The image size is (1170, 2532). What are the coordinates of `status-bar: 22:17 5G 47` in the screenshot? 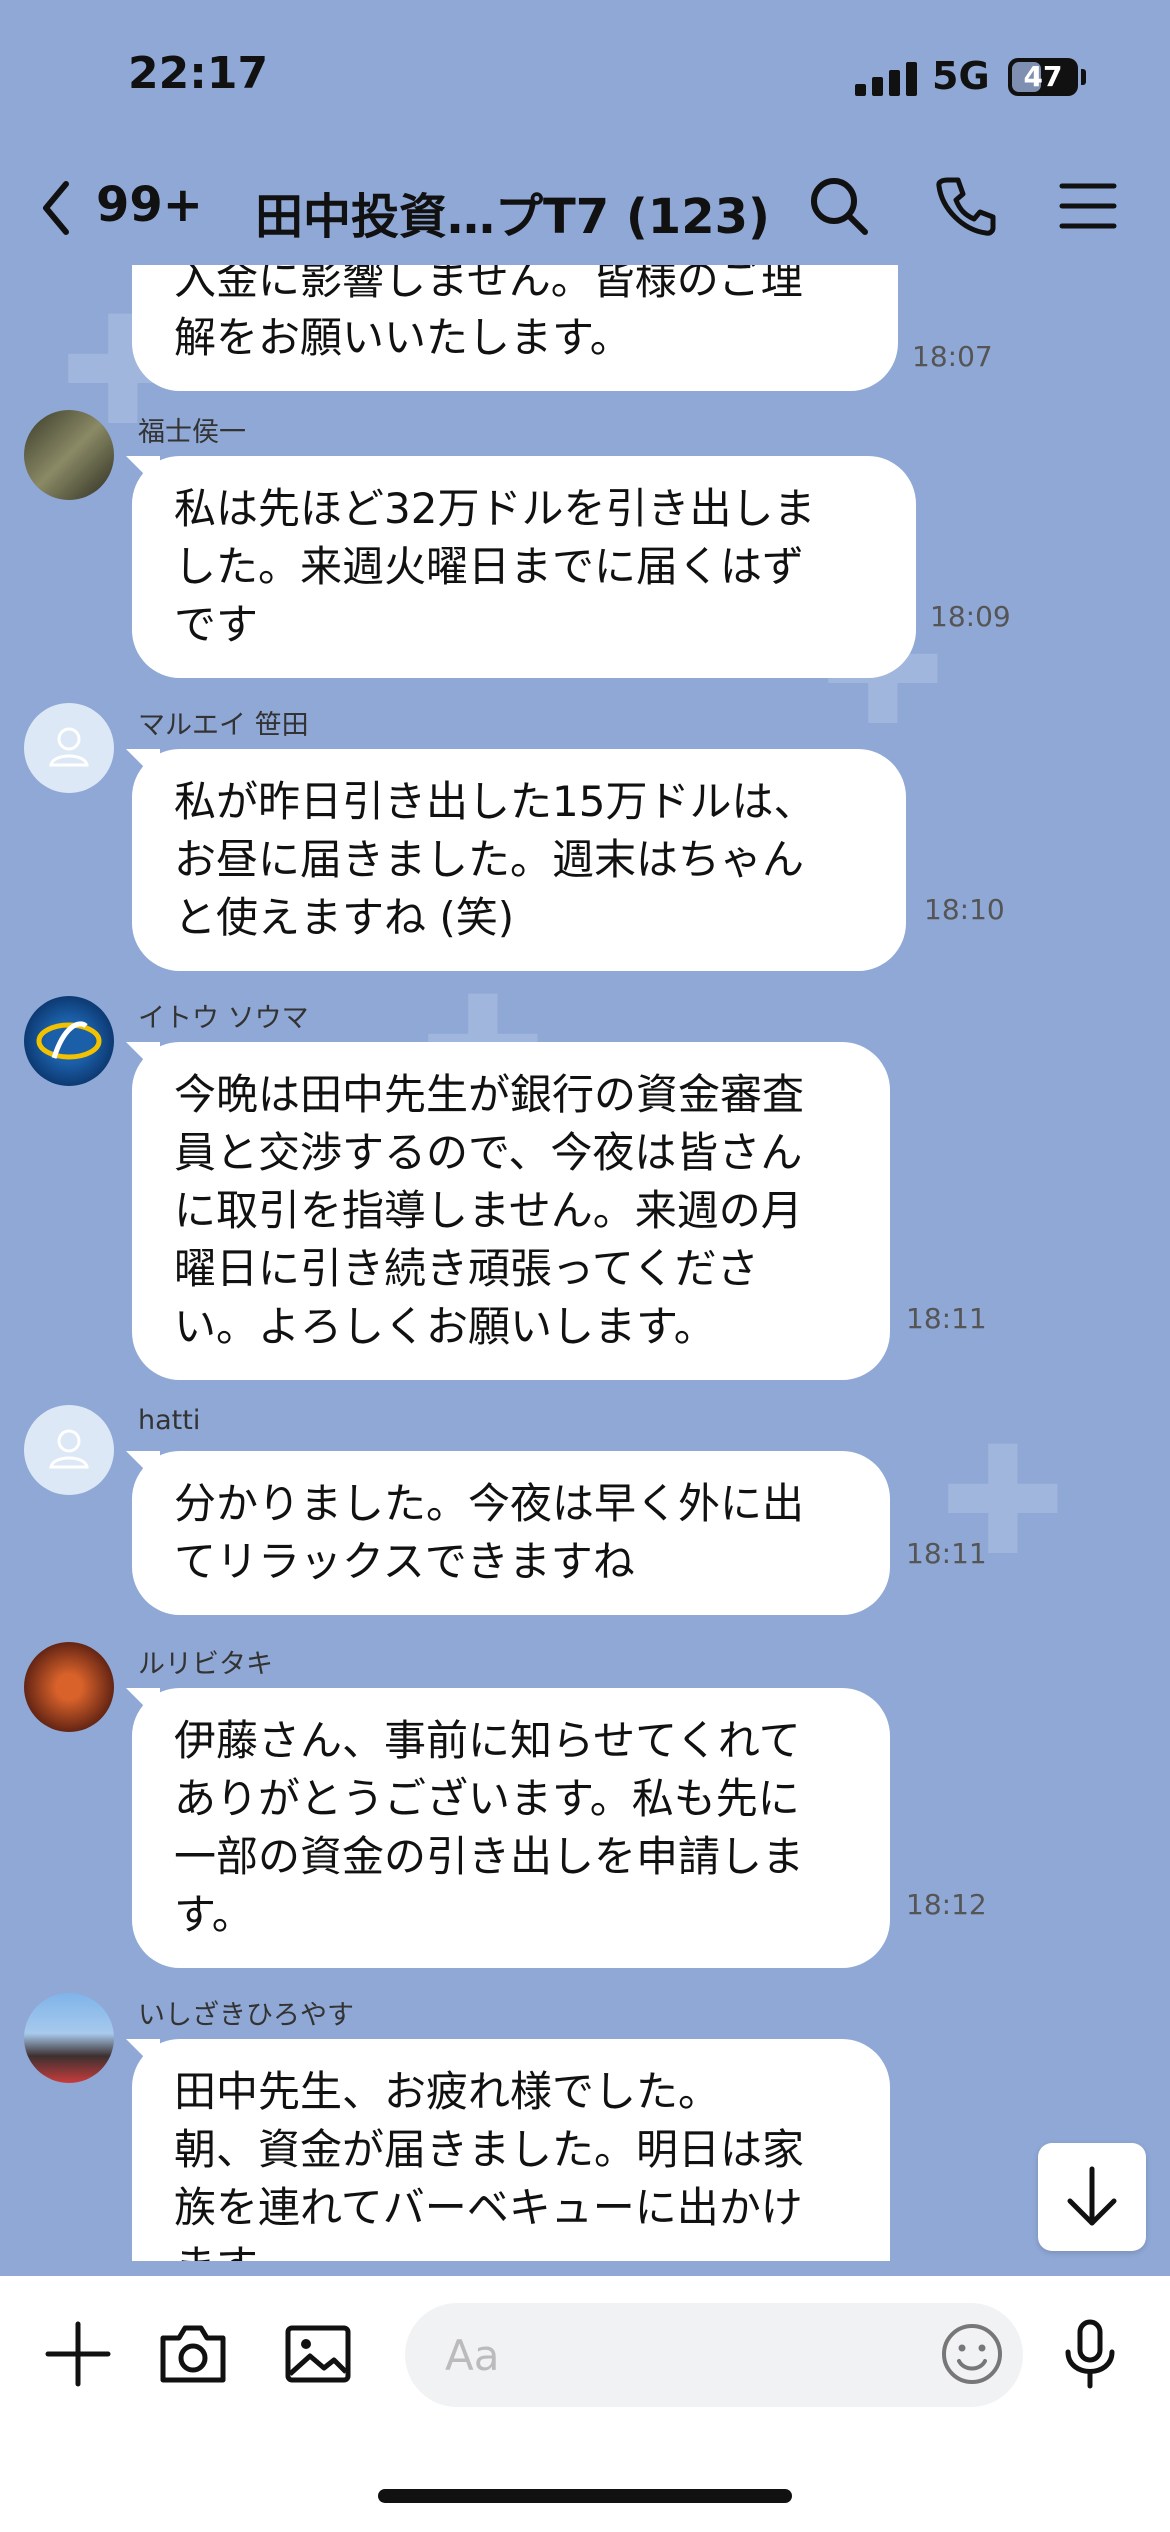 It's located at (585, 75).